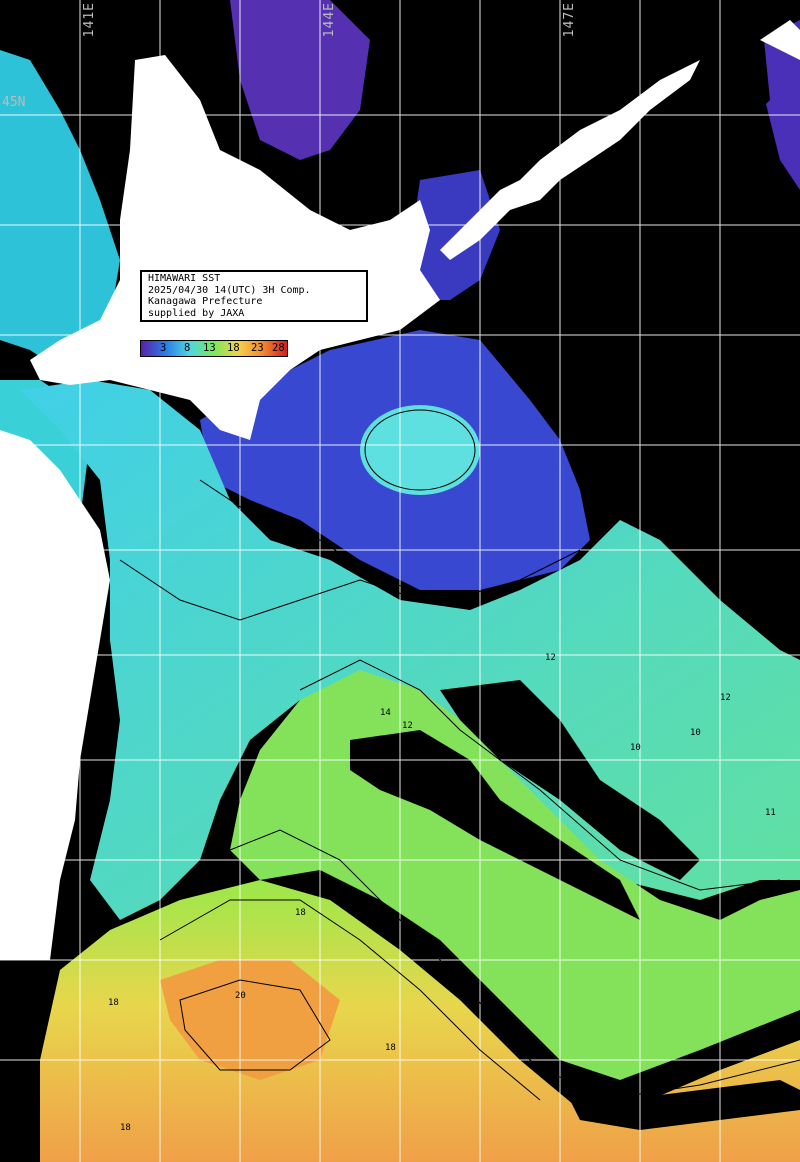  What do you see at coordinates (229, 290) in the screenshot?
I see `info-date: 2025/04/30 14(UTC) 3H Comp.` at bounding box center [229, 290].